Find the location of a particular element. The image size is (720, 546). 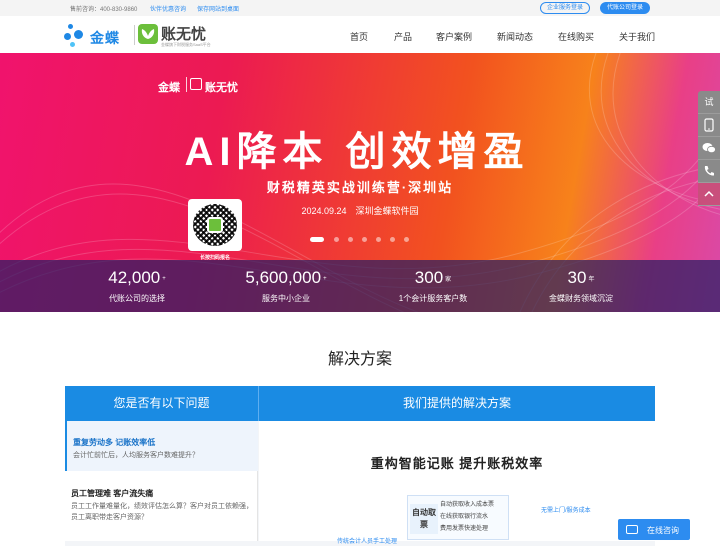

logo-zwy: 账无忧 is located at coordinates (184, 34).